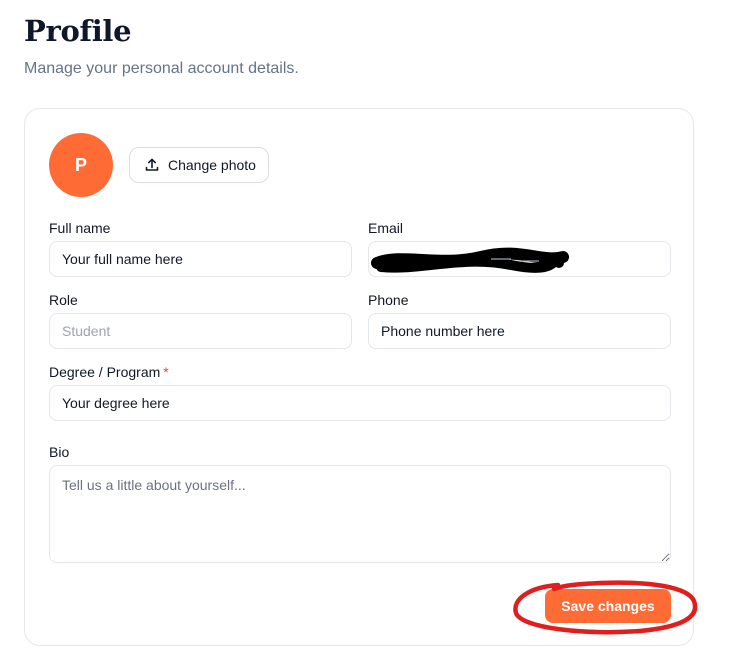  I want to click on full-name-label: Full name, so click(80, 228).